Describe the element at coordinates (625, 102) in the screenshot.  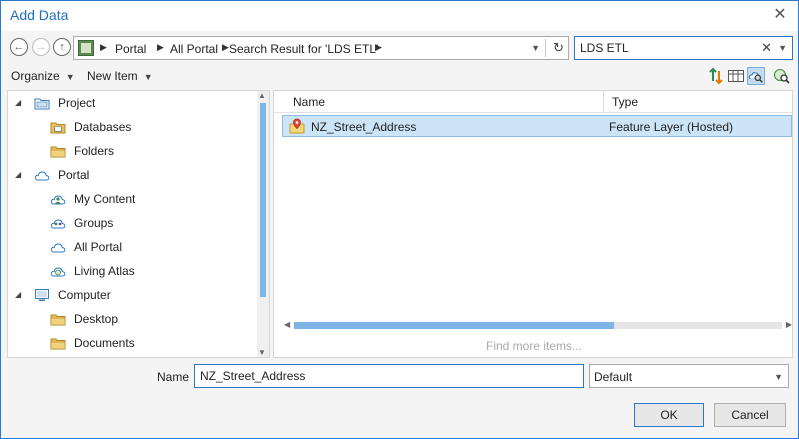
I see `column-header-type: Type` at that location.